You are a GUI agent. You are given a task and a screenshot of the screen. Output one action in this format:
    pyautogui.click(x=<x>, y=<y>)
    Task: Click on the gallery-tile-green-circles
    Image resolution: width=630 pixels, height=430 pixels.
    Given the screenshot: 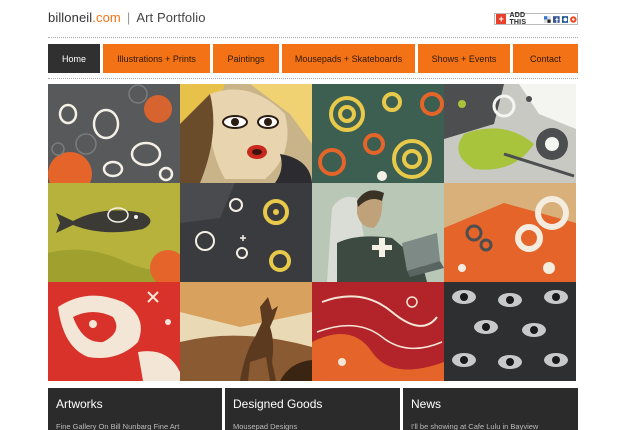 What is the action you would take?
    pyautogui.click(x=378, y=133)
    